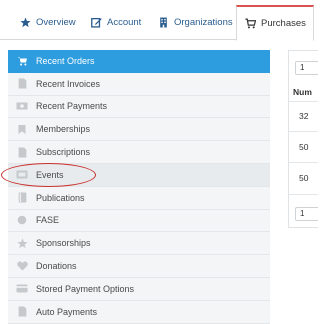 This screenshot has height=324, width=320. I want to click on sidebar-item-auto-payments: Auto Payments, so click(139, 312).